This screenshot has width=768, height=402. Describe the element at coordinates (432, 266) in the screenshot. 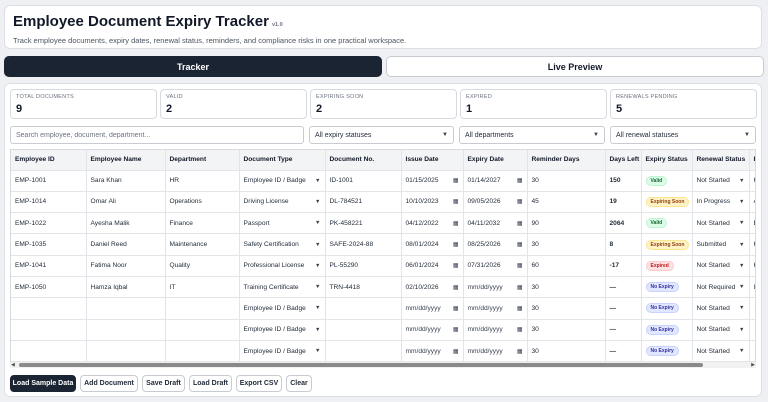

I see `issue-date-input: 06/01/2024 ▦` at that location.